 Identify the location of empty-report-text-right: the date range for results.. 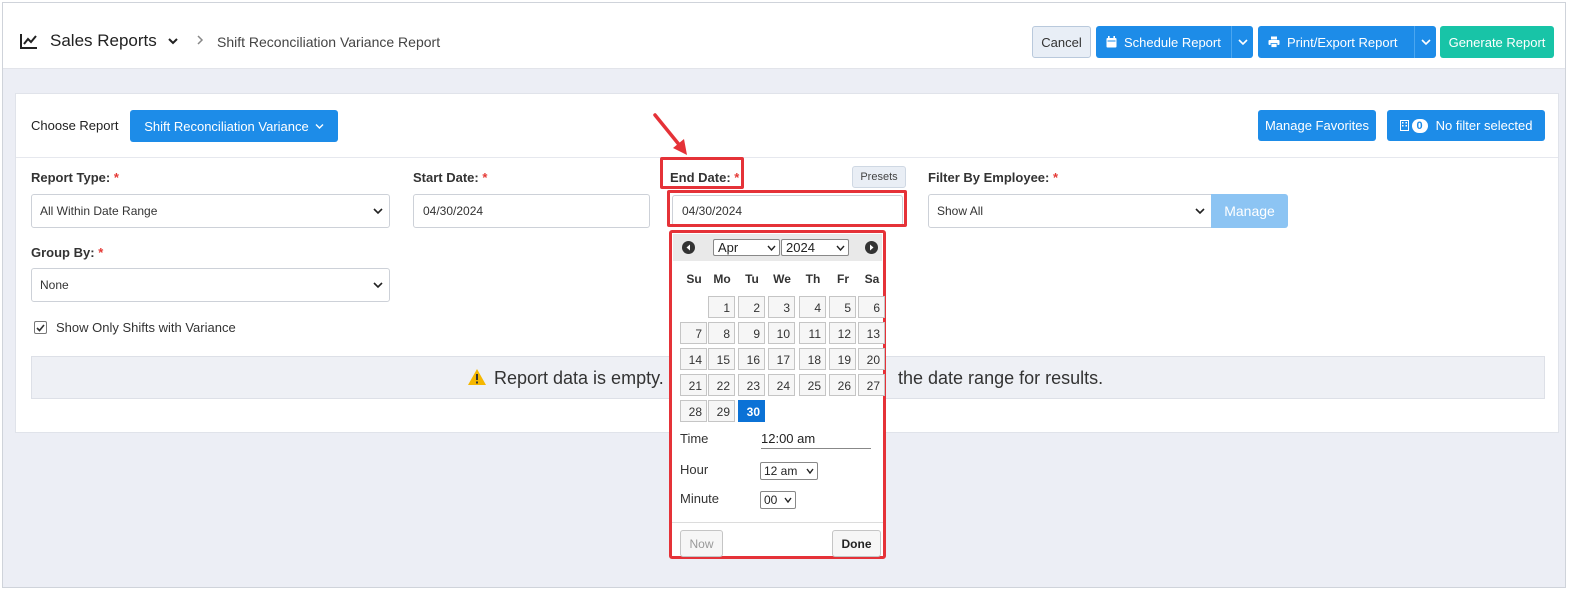
(1001, 378).